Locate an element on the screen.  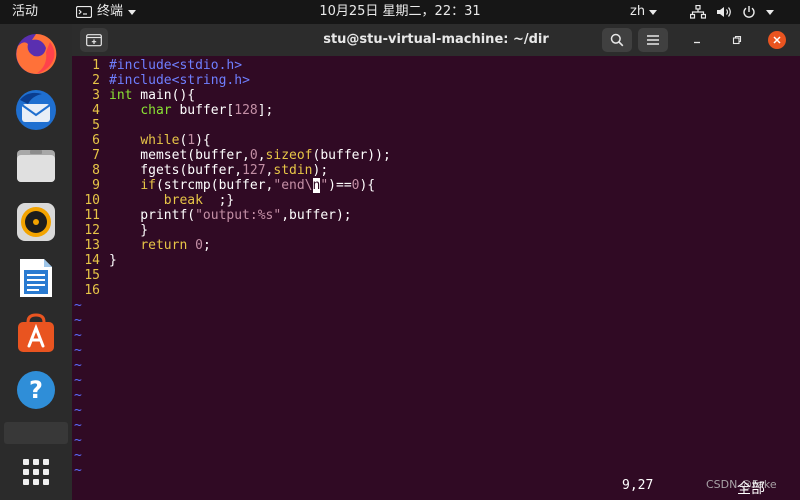
line-number: 9 is located at coordinates (96, 185).